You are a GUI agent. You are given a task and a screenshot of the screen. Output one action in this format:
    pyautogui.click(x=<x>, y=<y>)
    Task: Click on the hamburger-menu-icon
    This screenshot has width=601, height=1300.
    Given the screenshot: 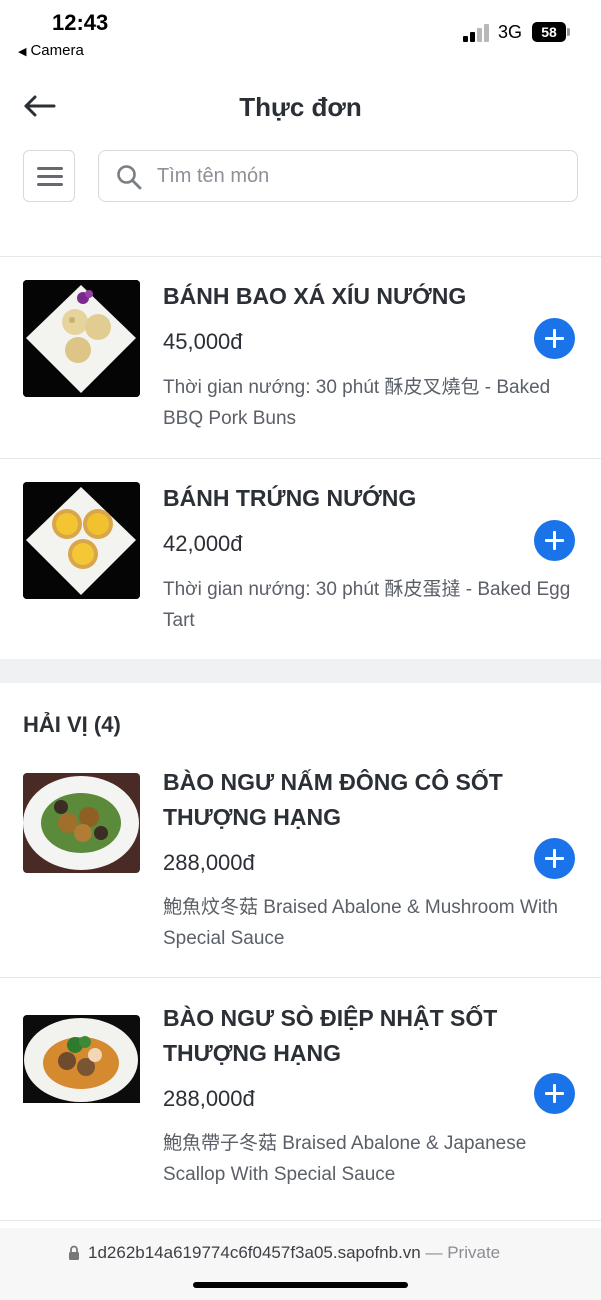 What is the action you would take?
    pyautogui.click(x=50, y=168)
    